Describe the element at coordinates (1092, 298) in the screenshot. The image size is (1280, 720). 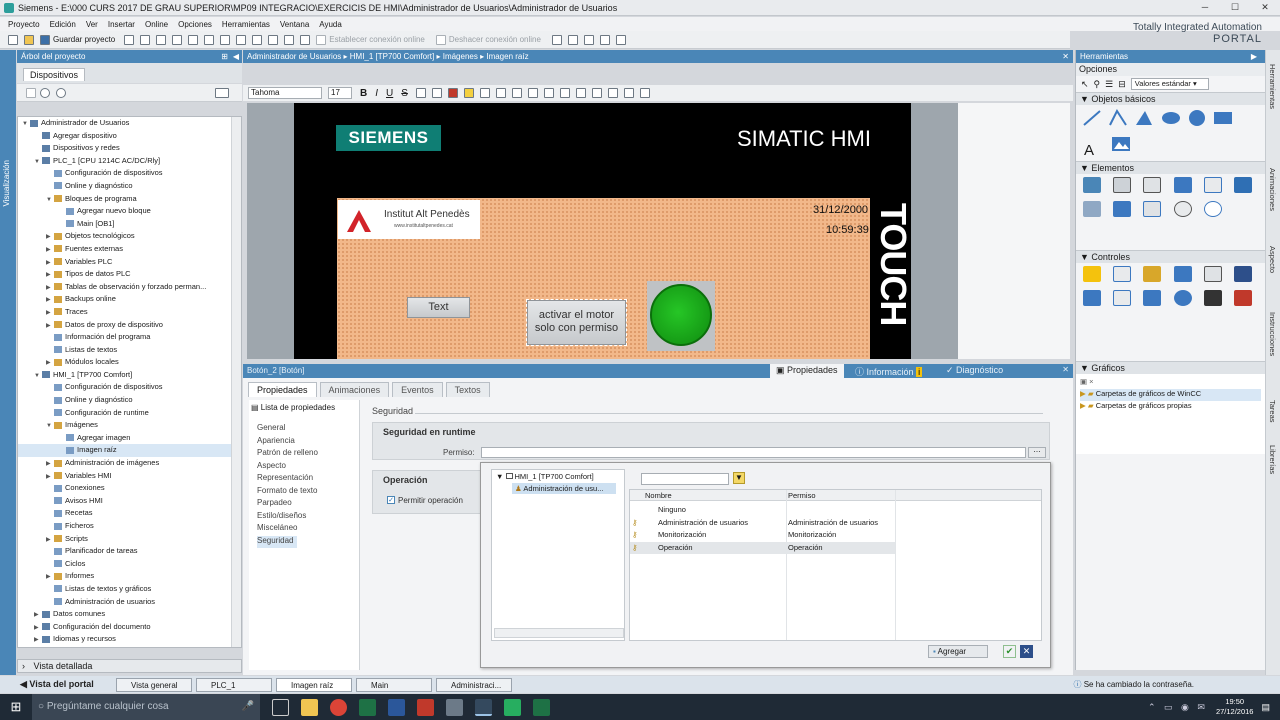
I see `sm-editor-icon` at that location.